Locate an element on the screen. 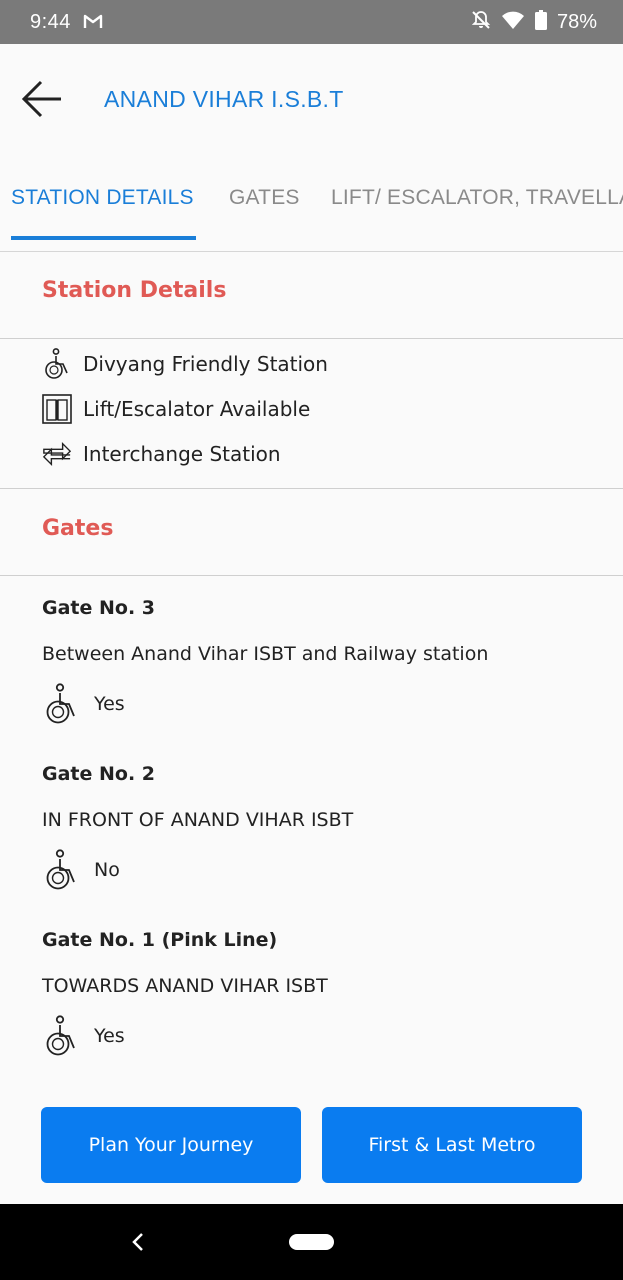  feature-label: Divyang Friendly Station is located at coordinates (205, 364).